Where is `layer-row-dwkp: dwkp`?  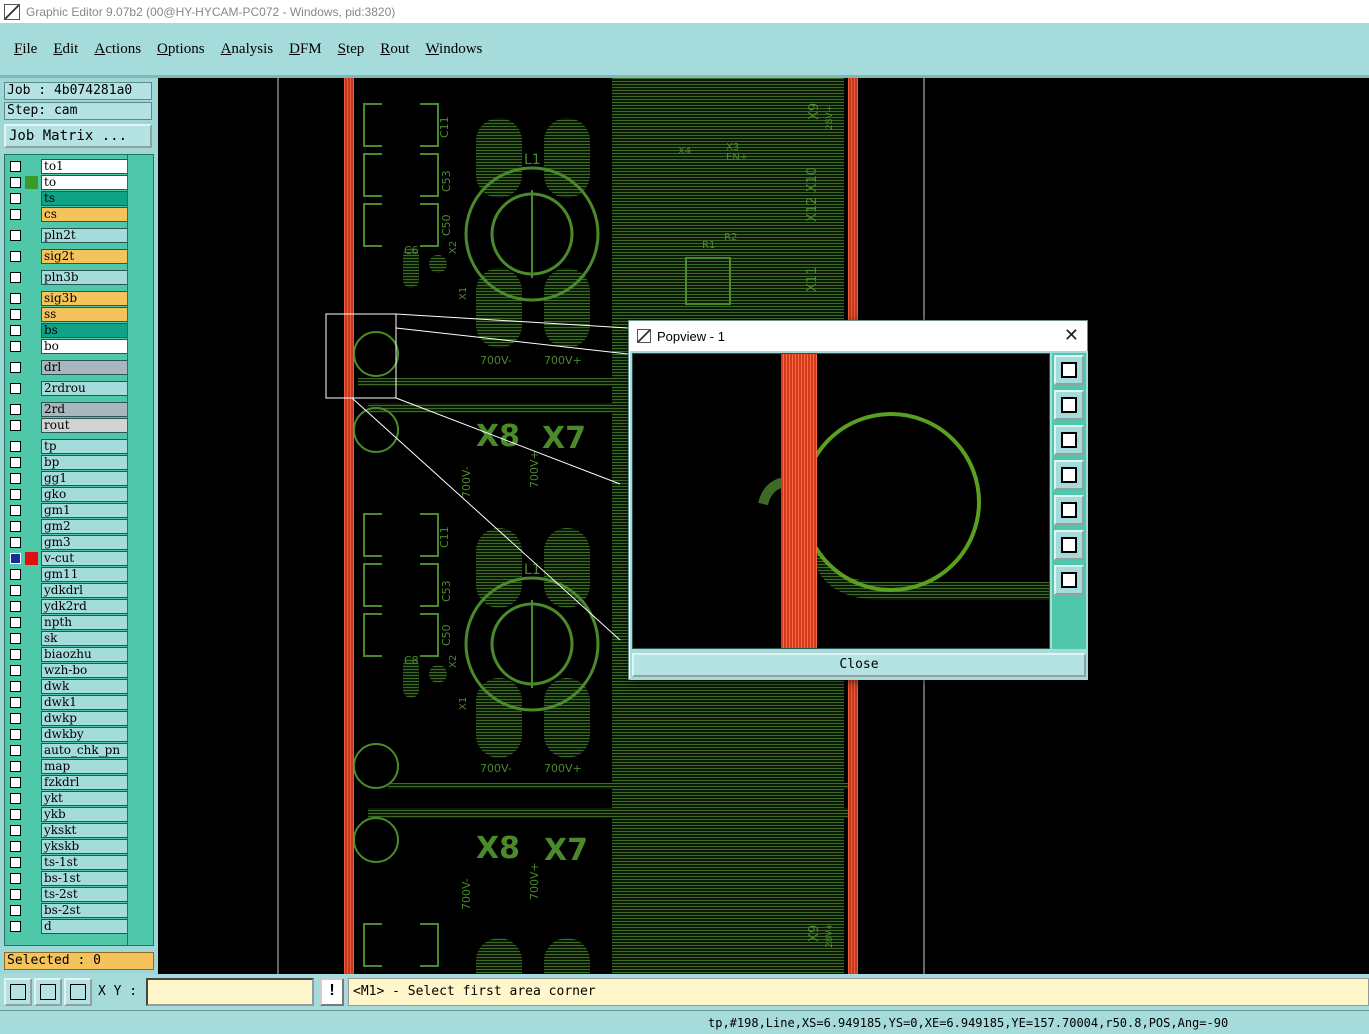
layer-row-dwkp: dwkp is located at coordinates (68, 718).